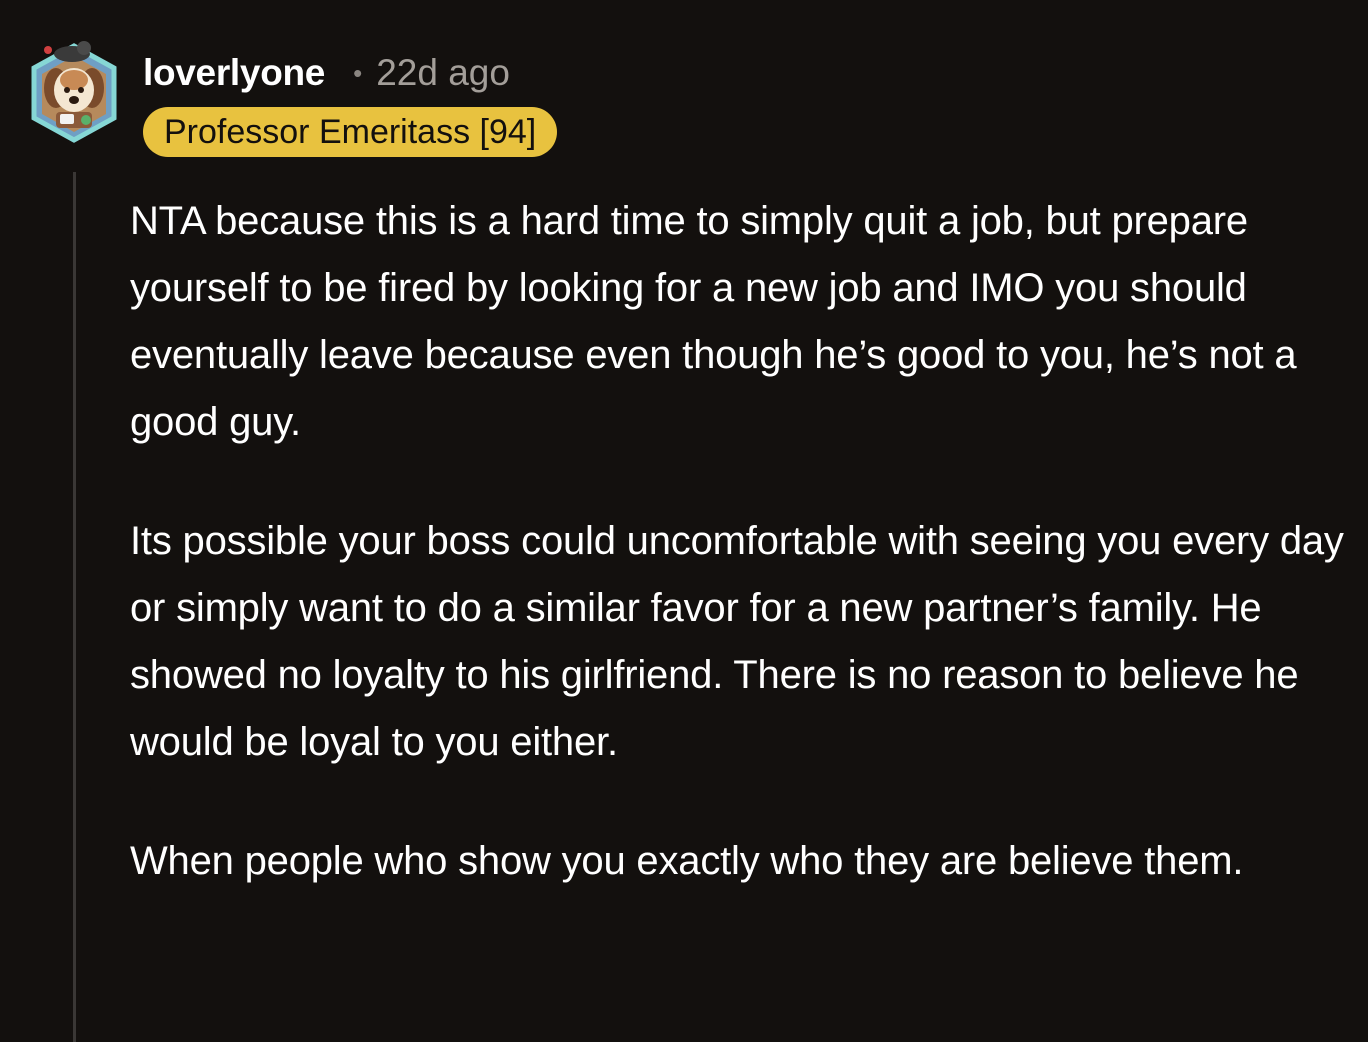  Describe the element at coordinates (350, 132) in the screenshot. I see `user-flair: Professor Emeritass [94]` at that location.